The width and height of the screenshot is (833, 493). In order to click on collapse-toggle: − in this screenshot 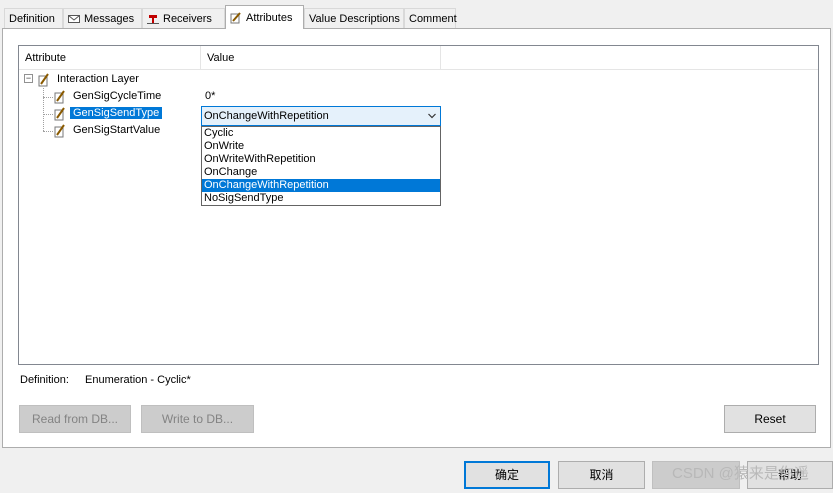, I will do `click(28, 78)`.